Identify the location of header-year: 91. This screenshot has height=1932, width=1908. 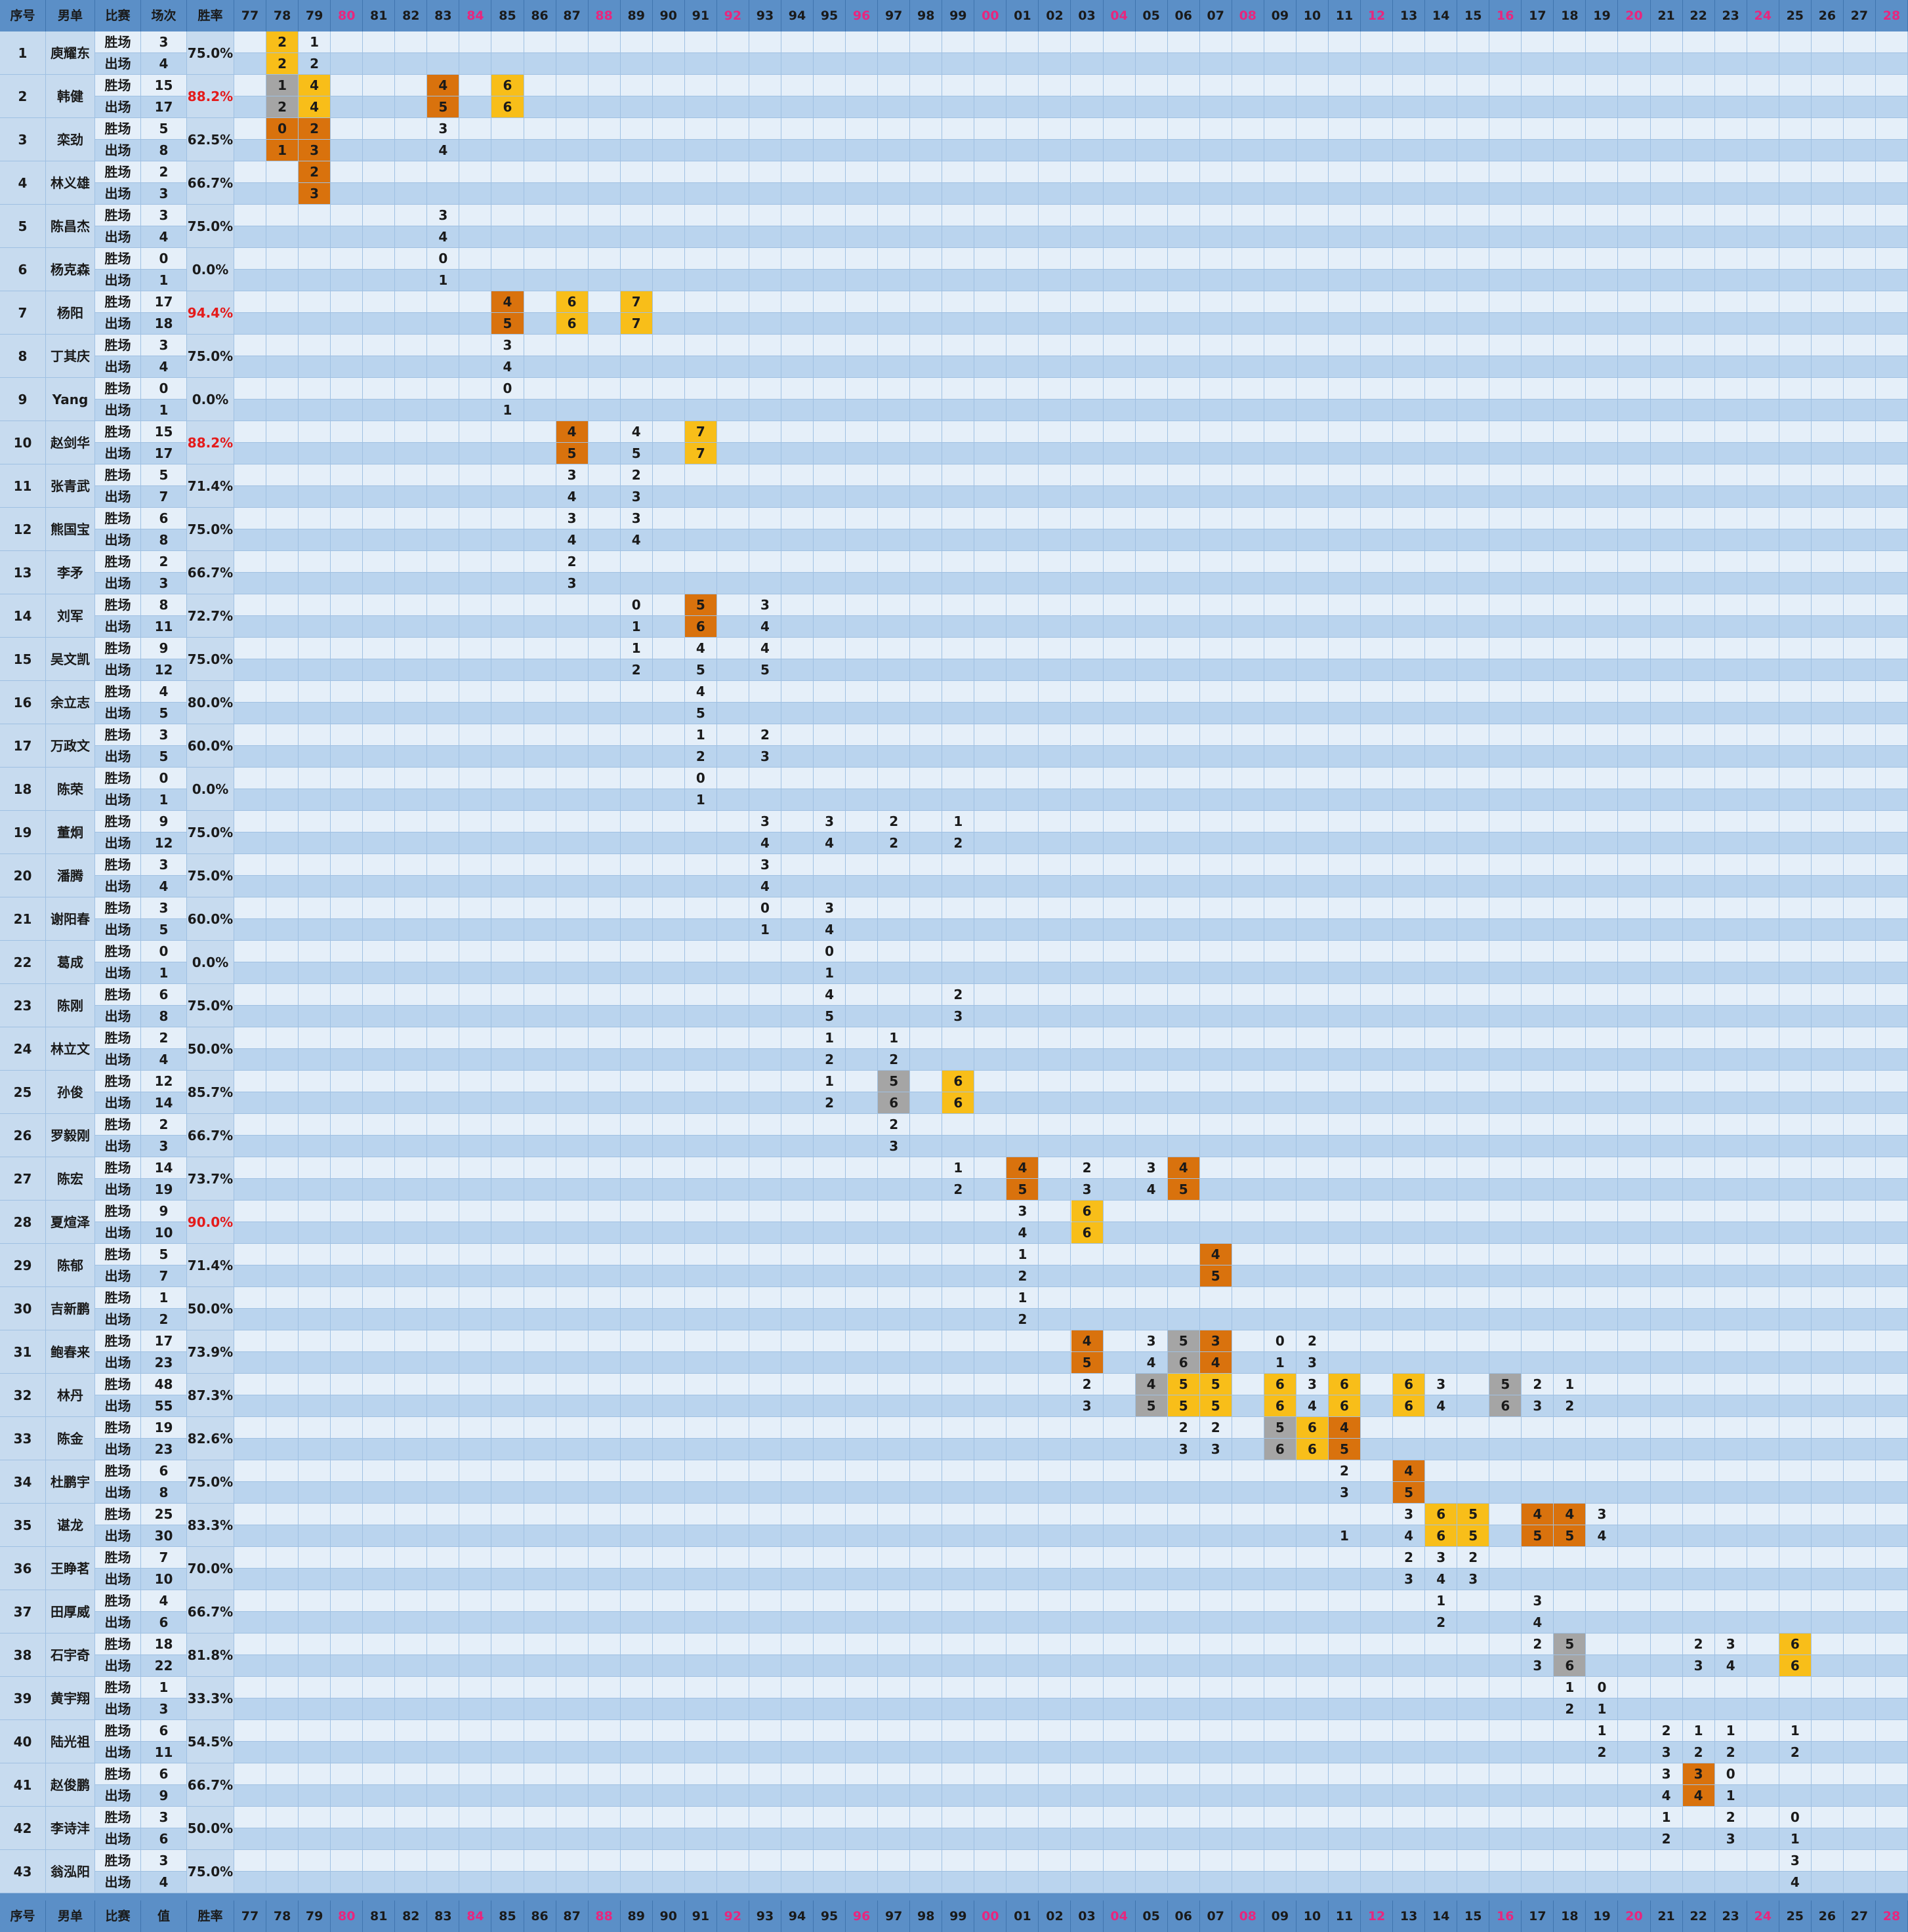
(701, 15).